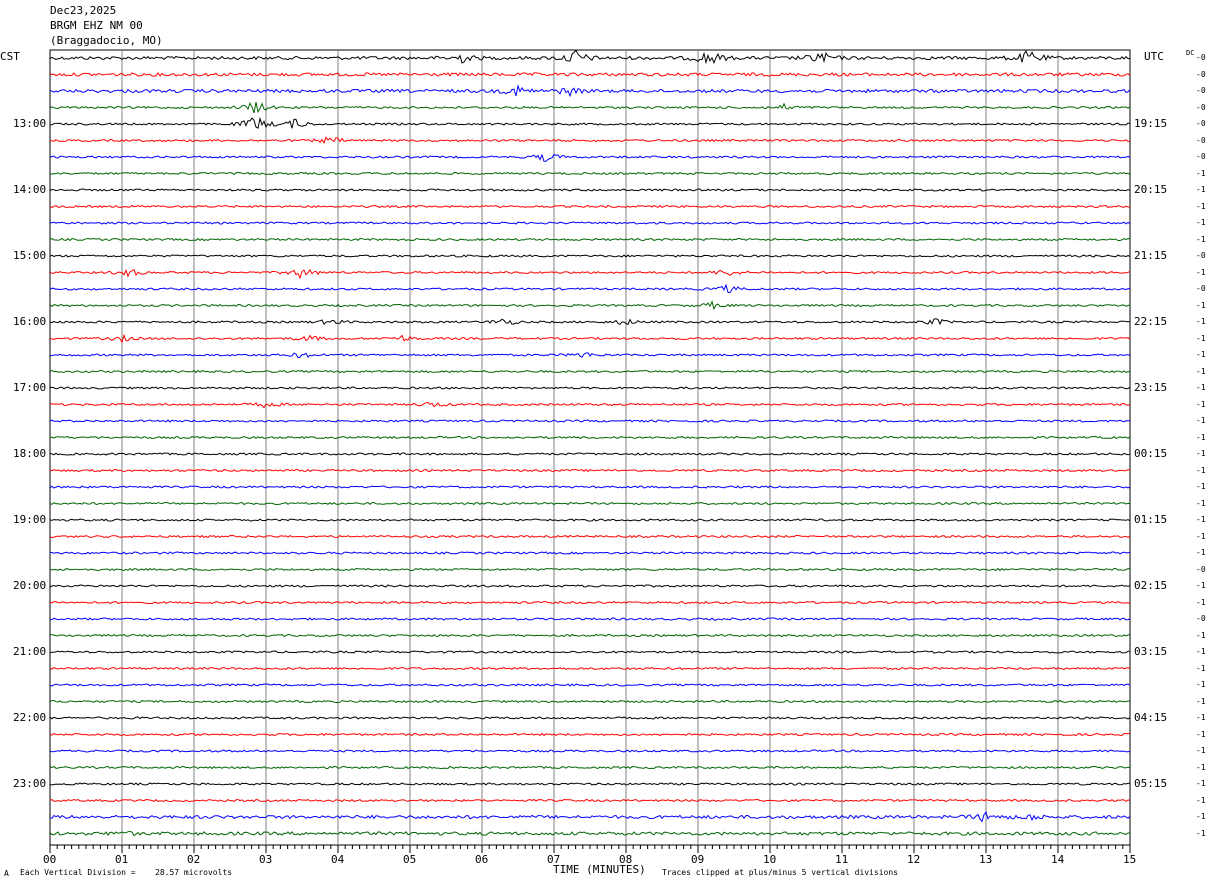 The height and width of the screenshot is (886, 1210). Describe the element at coordinates (30, 453) in the screenshot. I see `left-hour-label: 18:00` at that location.